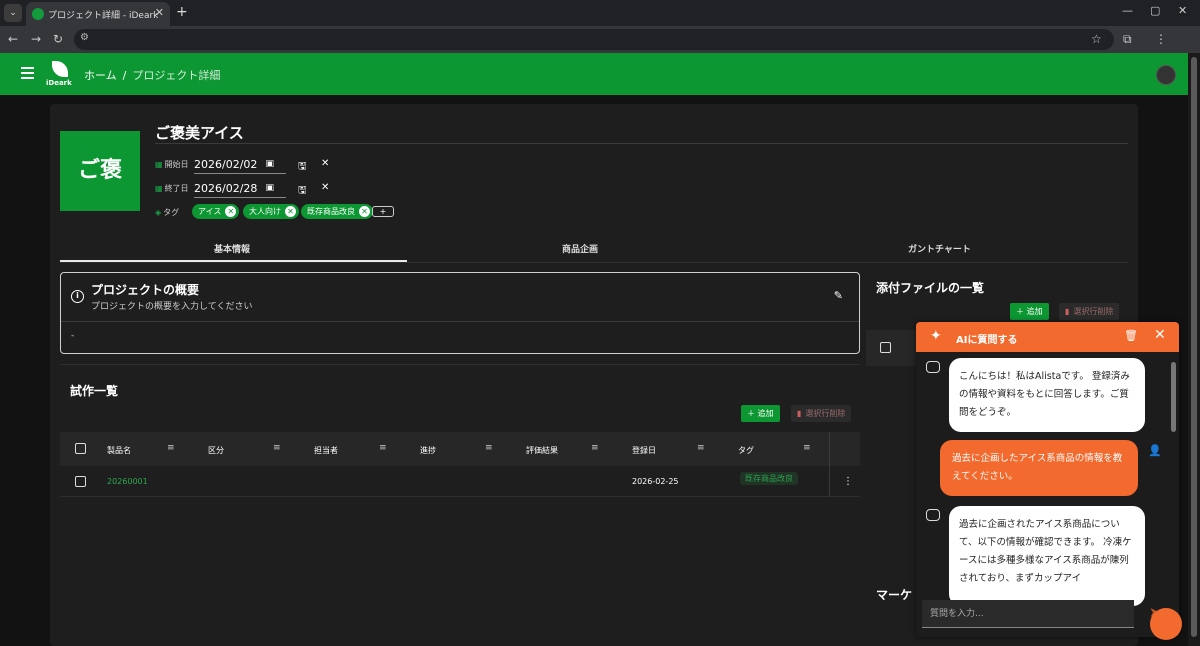 The height and width of the screenshot is (646, 1200). I want to click on overview-card: i プロジェクトの概要 プロジェクトの概要を入力してください ✎ -, so click(460, 313).